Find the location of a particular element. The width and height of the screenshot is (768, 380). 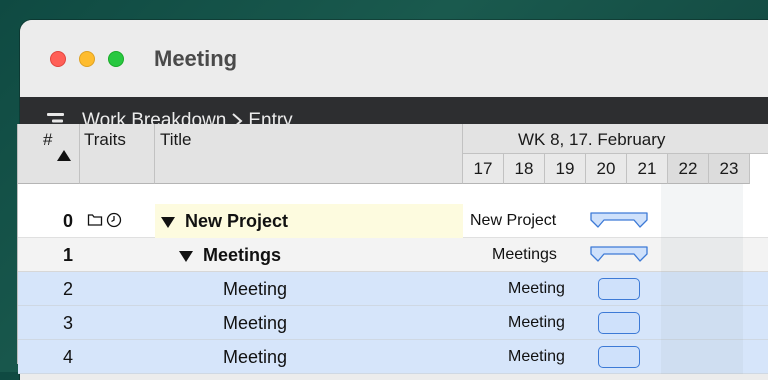

row-number: 4 is located at coordinates (67, 357).